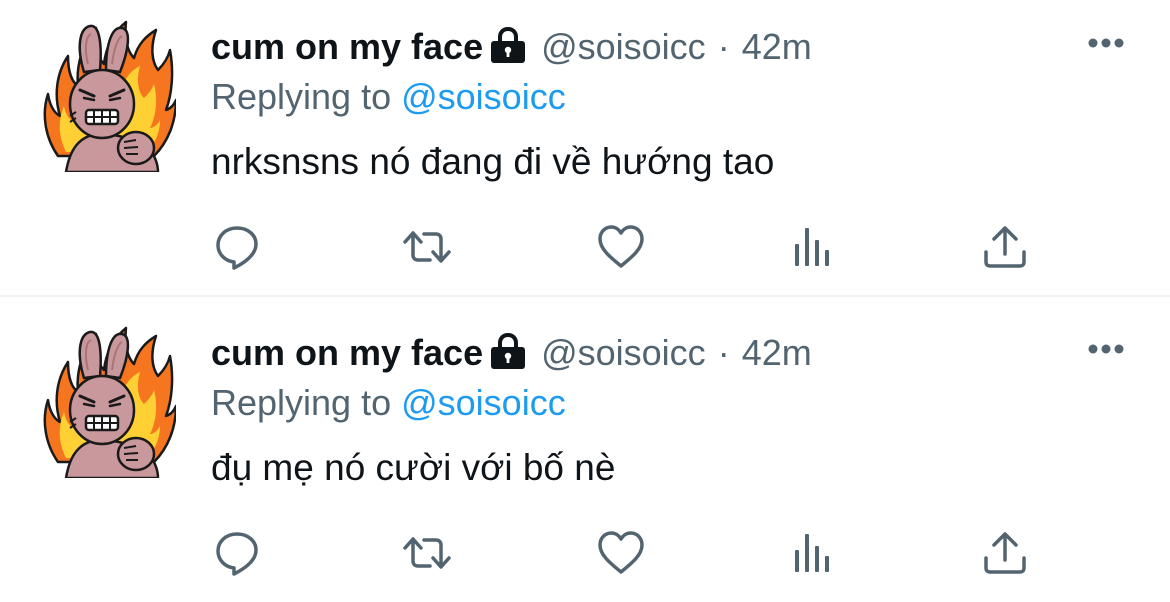 The height and width of the screenshot is (602, 1170). I want to click on tweet-divider, so click(585, 296).